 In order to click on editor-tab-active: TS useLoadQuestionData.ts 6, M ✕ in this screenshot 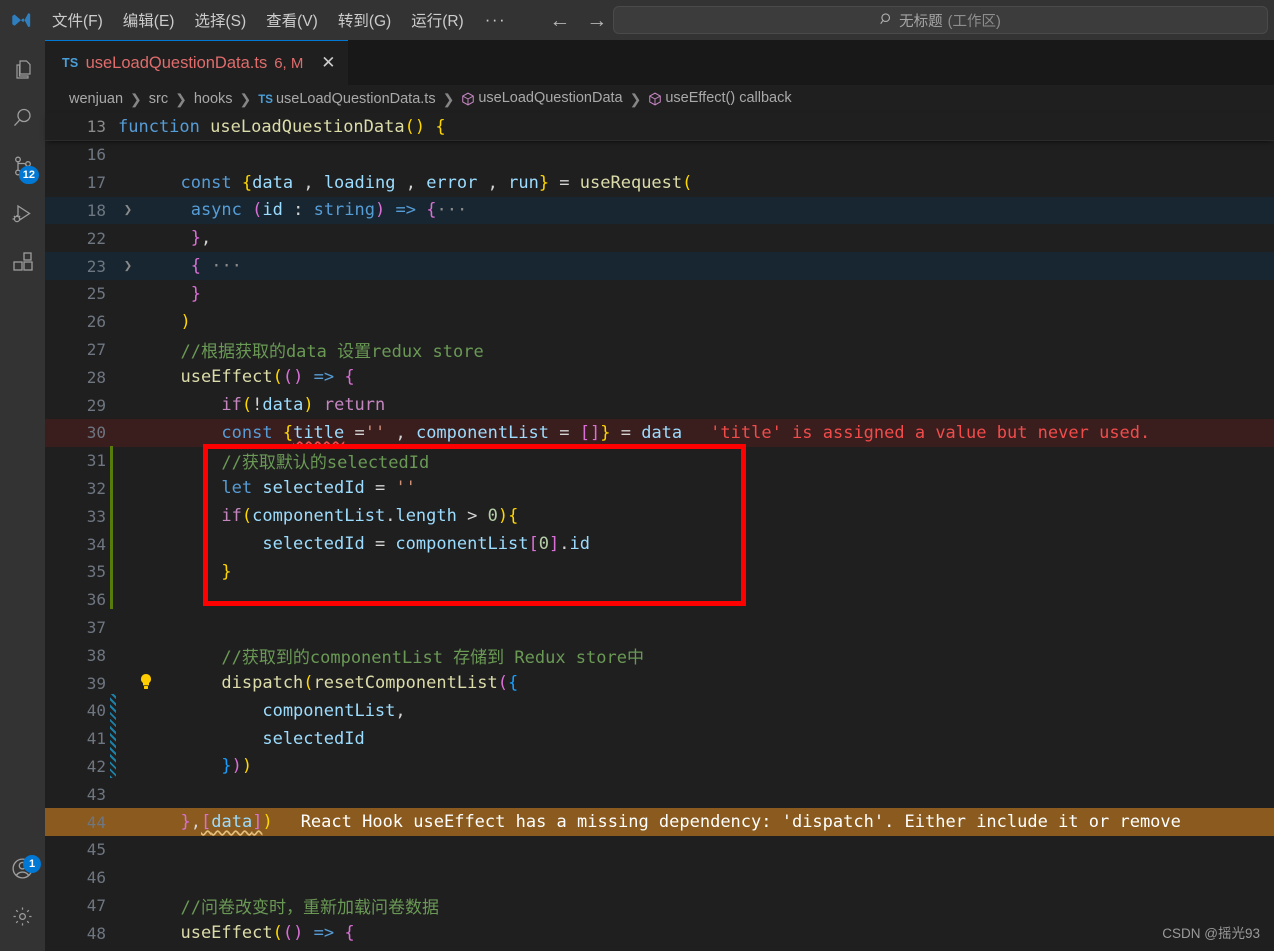, I will do `click(197, 62)`.